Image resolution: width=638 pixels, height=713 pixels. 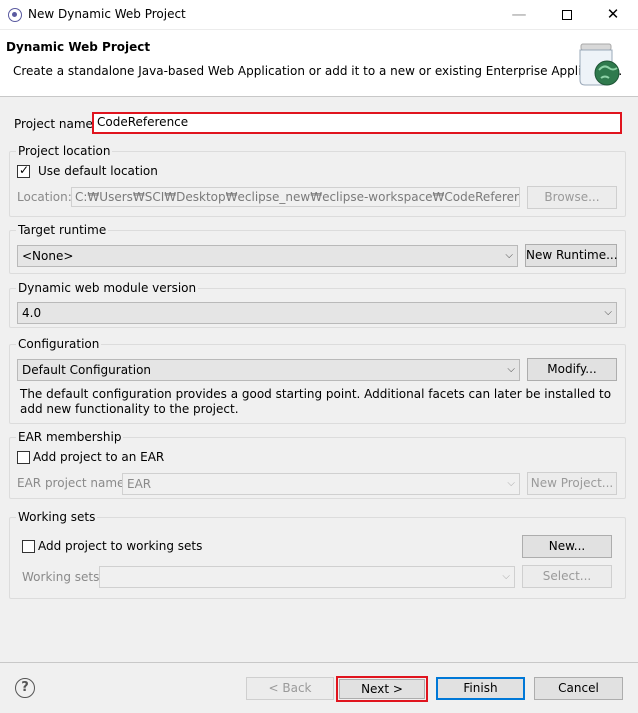 I want to click on minimize-button: —, so click(x=519, y=15).